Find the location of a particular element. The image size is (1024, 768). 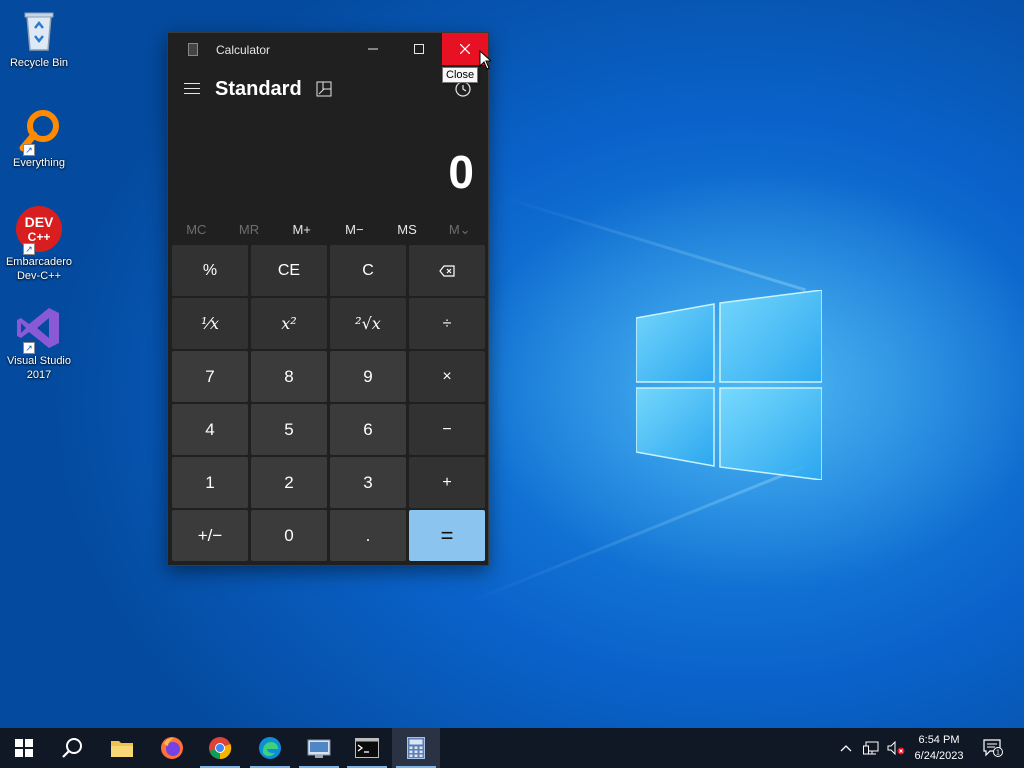

start-icon is located at coordinates (24, 748).